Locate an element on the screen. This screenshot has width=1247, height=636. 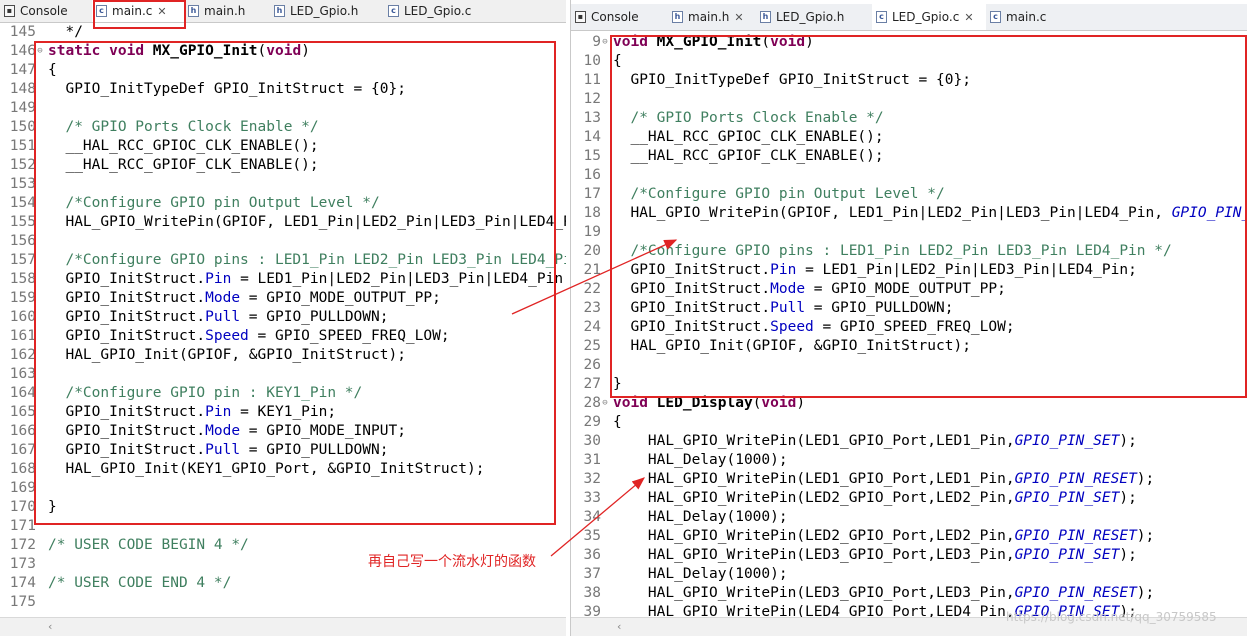
arrow-to-right-function is located at coordinates (594, 277).